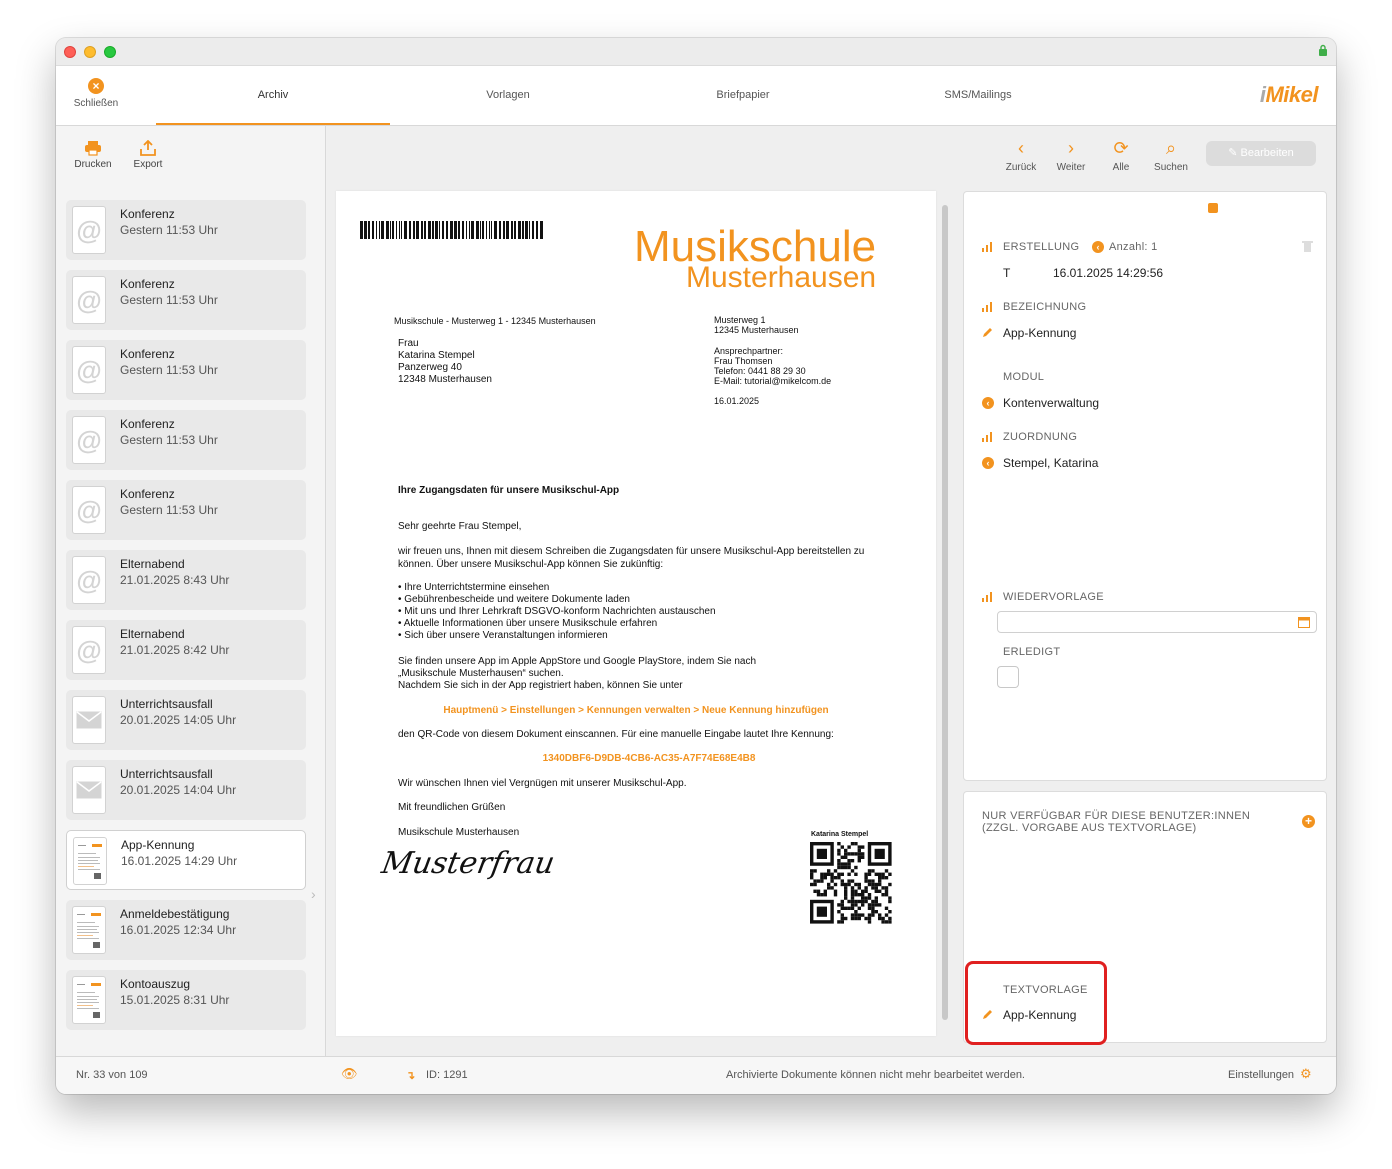  Describe the element at coordinates (743, 95) in the screenshot. I see `tab-briefpapier: Briefpapier` at that location.